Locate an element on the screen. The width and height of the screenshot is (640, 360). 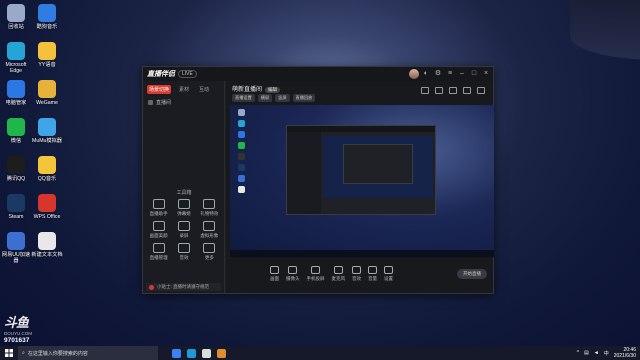
volume-icon: ◄ is located at coordinates (596, 353).